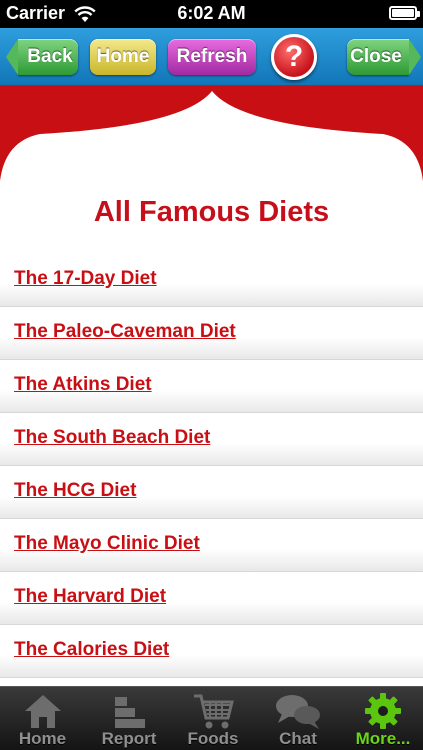  What do you see at coordinates (211, 598) in the screenshot?
I see `list-item: The Harvard Diet` at bounding box center [211, 598].